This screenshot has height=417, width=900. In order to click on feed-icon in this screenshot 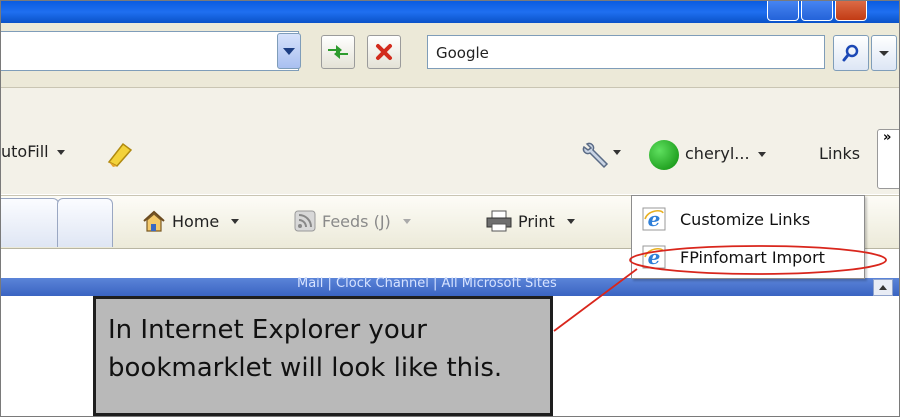, I will do `click(305, 221)`.